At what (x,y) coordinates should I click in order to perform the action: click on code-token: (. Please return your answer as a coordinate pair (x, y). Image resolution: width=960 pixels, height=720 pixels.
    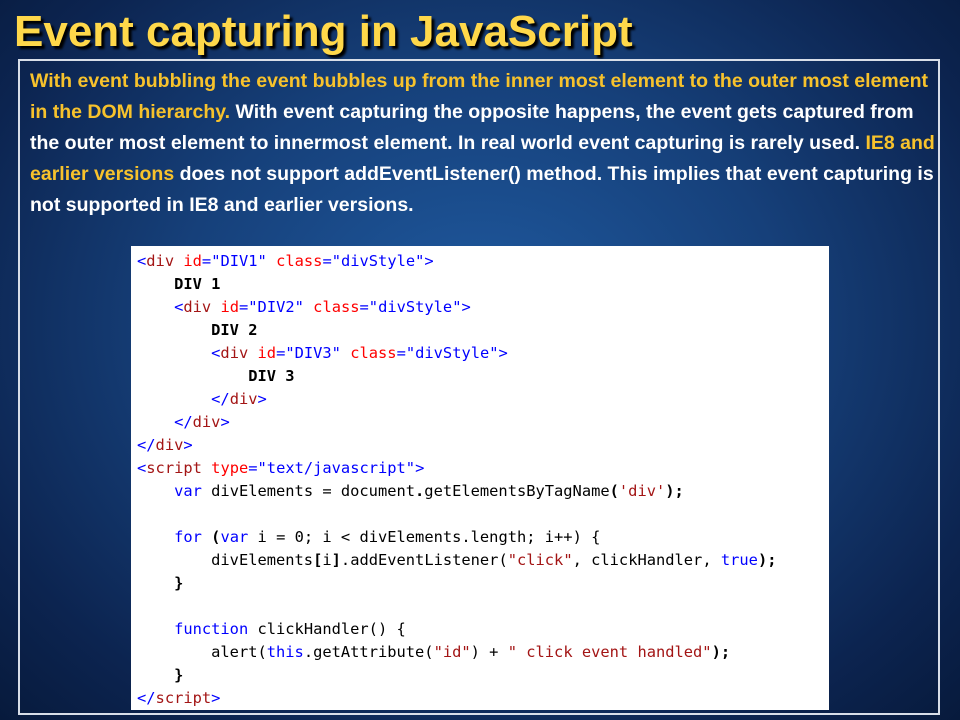
    Looking at the image, I should click on (614, 491).